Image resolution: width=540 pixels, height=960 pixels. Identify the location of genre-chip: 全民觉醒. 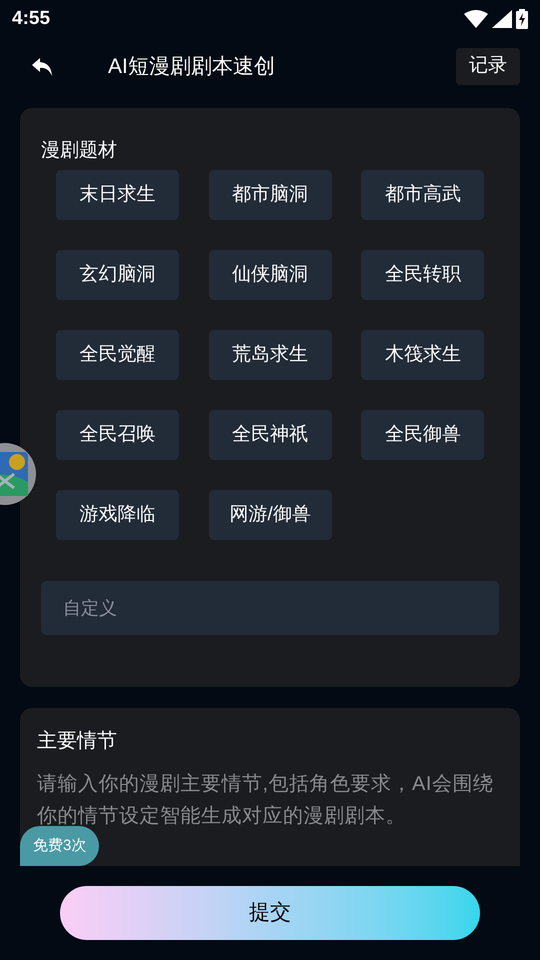
(117, 355).